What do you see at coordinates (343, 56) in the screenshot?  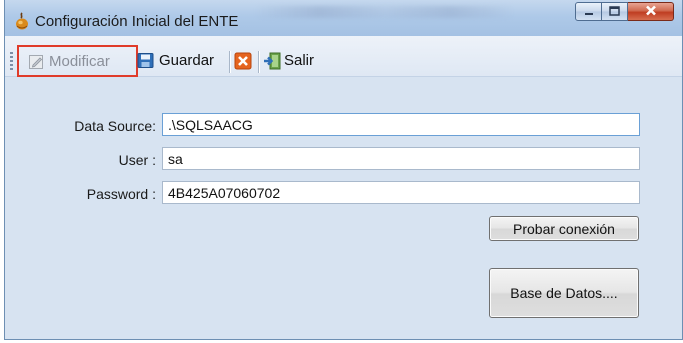 I see `toolbar: Modificar Guardar Salir` at bounding box center [343, 56].